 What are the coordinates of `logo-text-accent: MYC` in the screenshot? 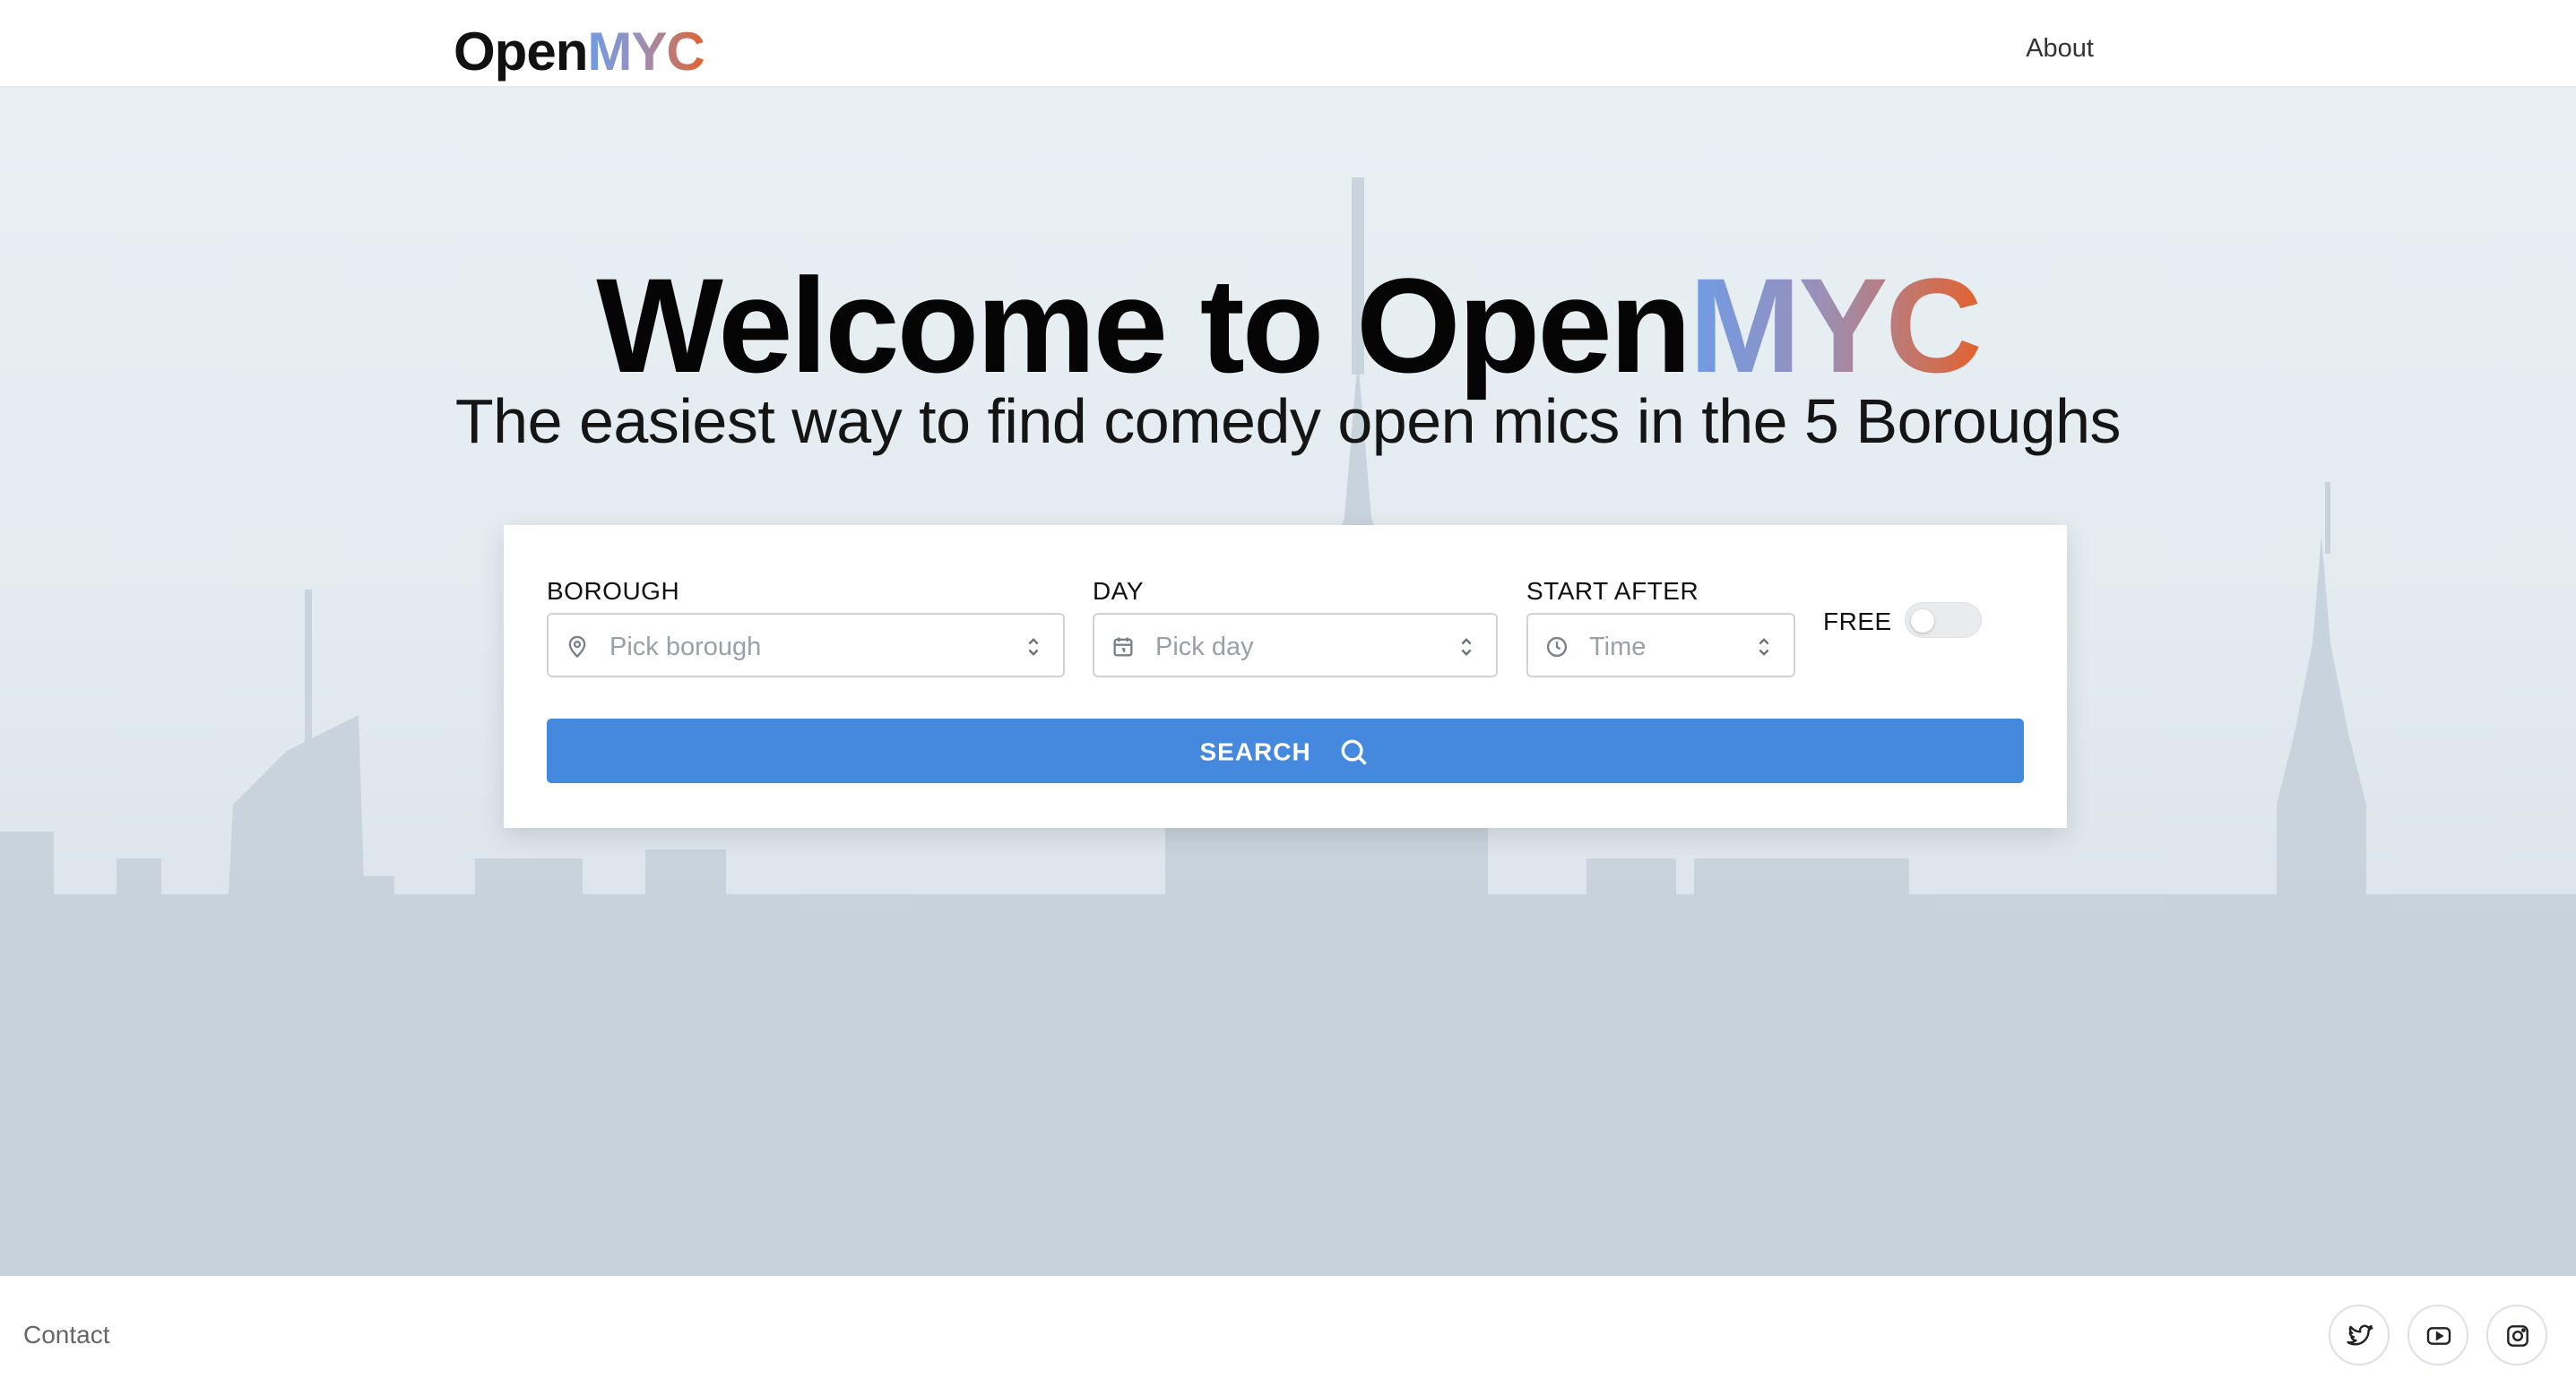 It's located at (646, 52).